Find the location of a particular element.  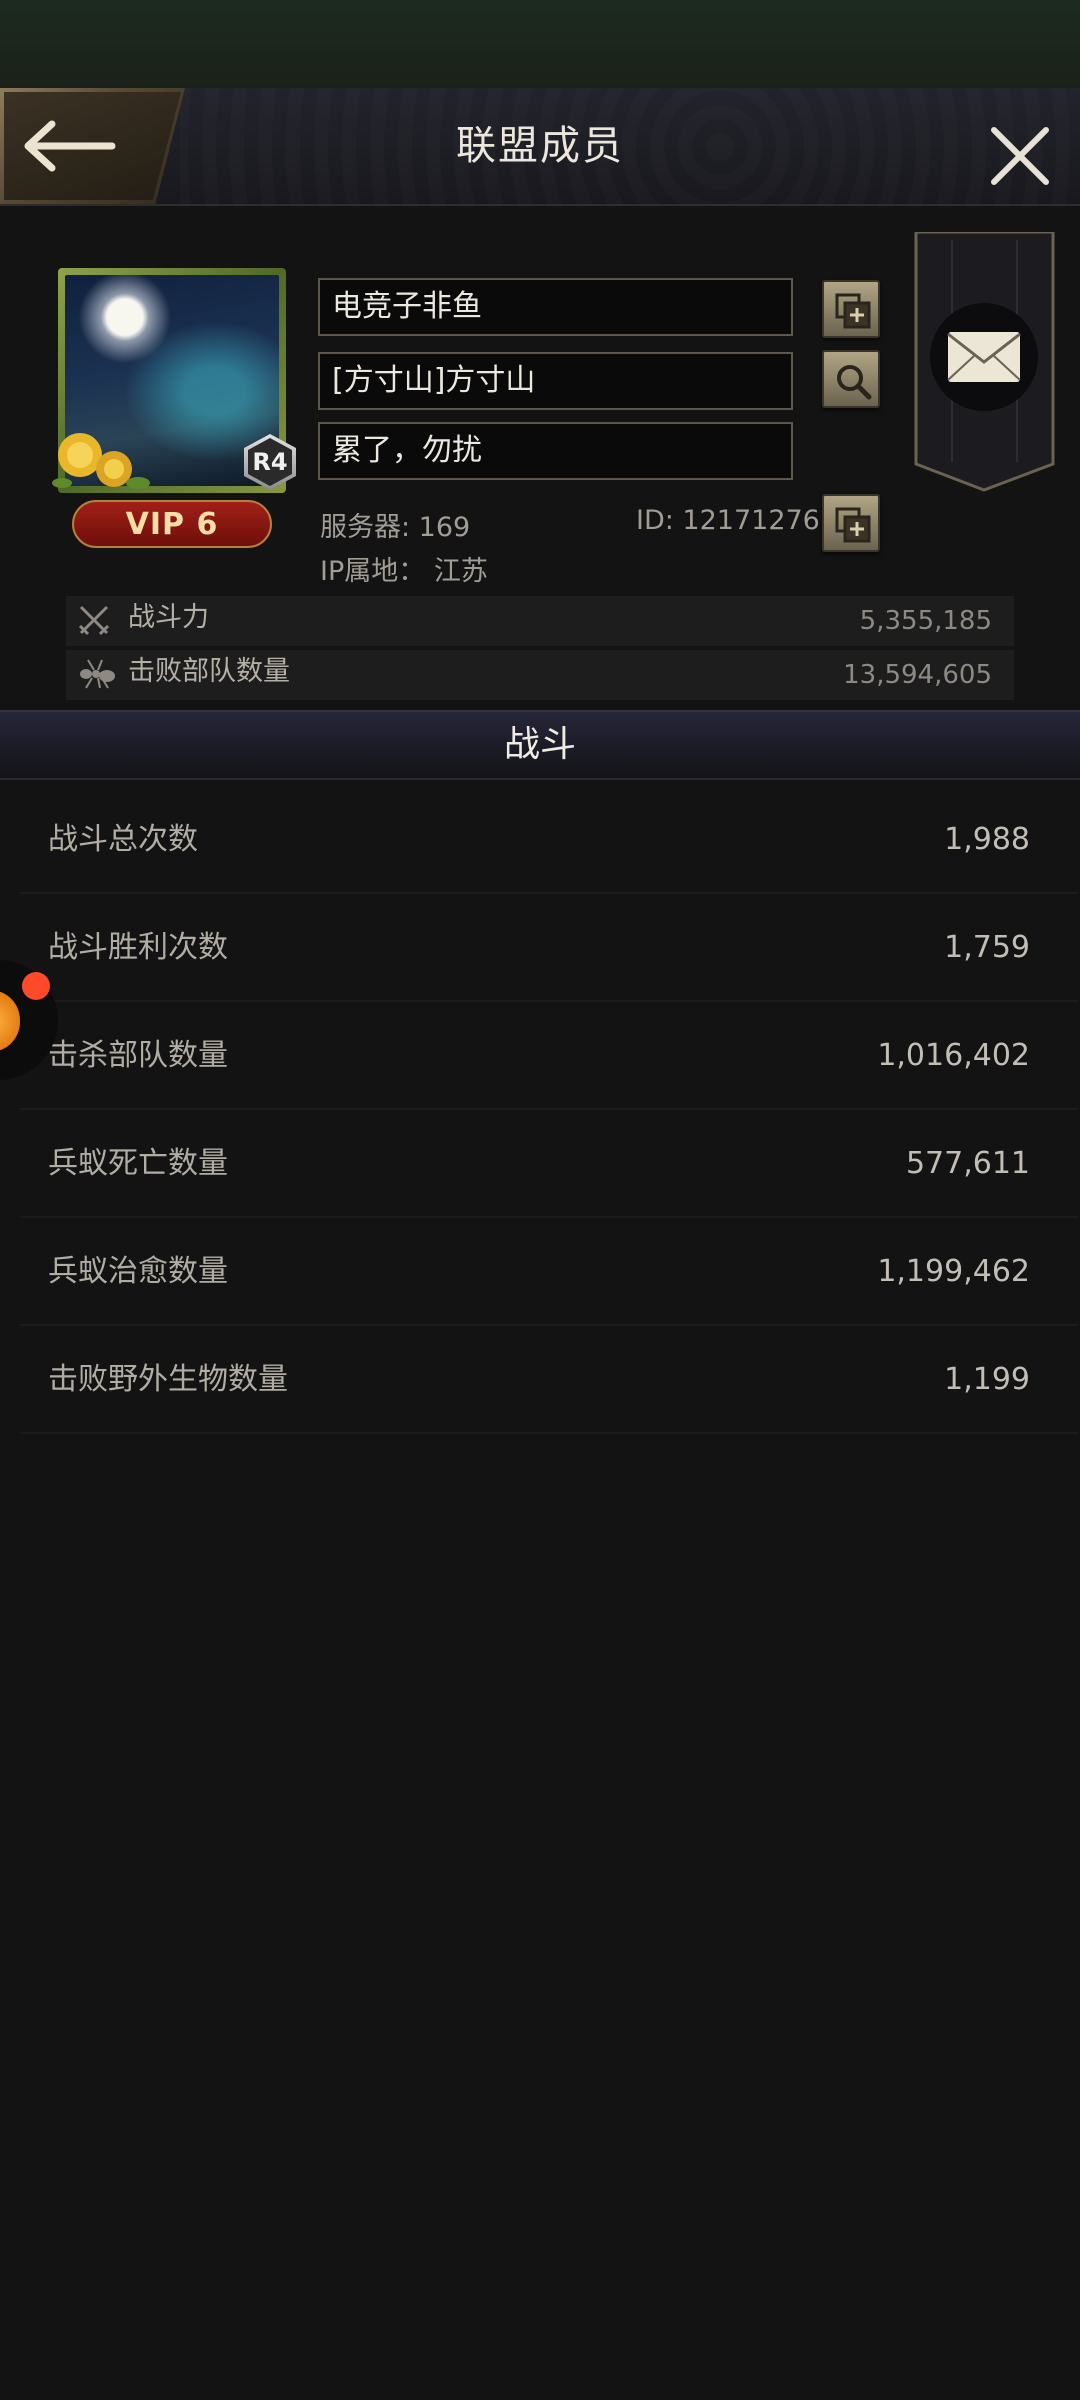

search-alliance-button is located at coordinates (851, 379).